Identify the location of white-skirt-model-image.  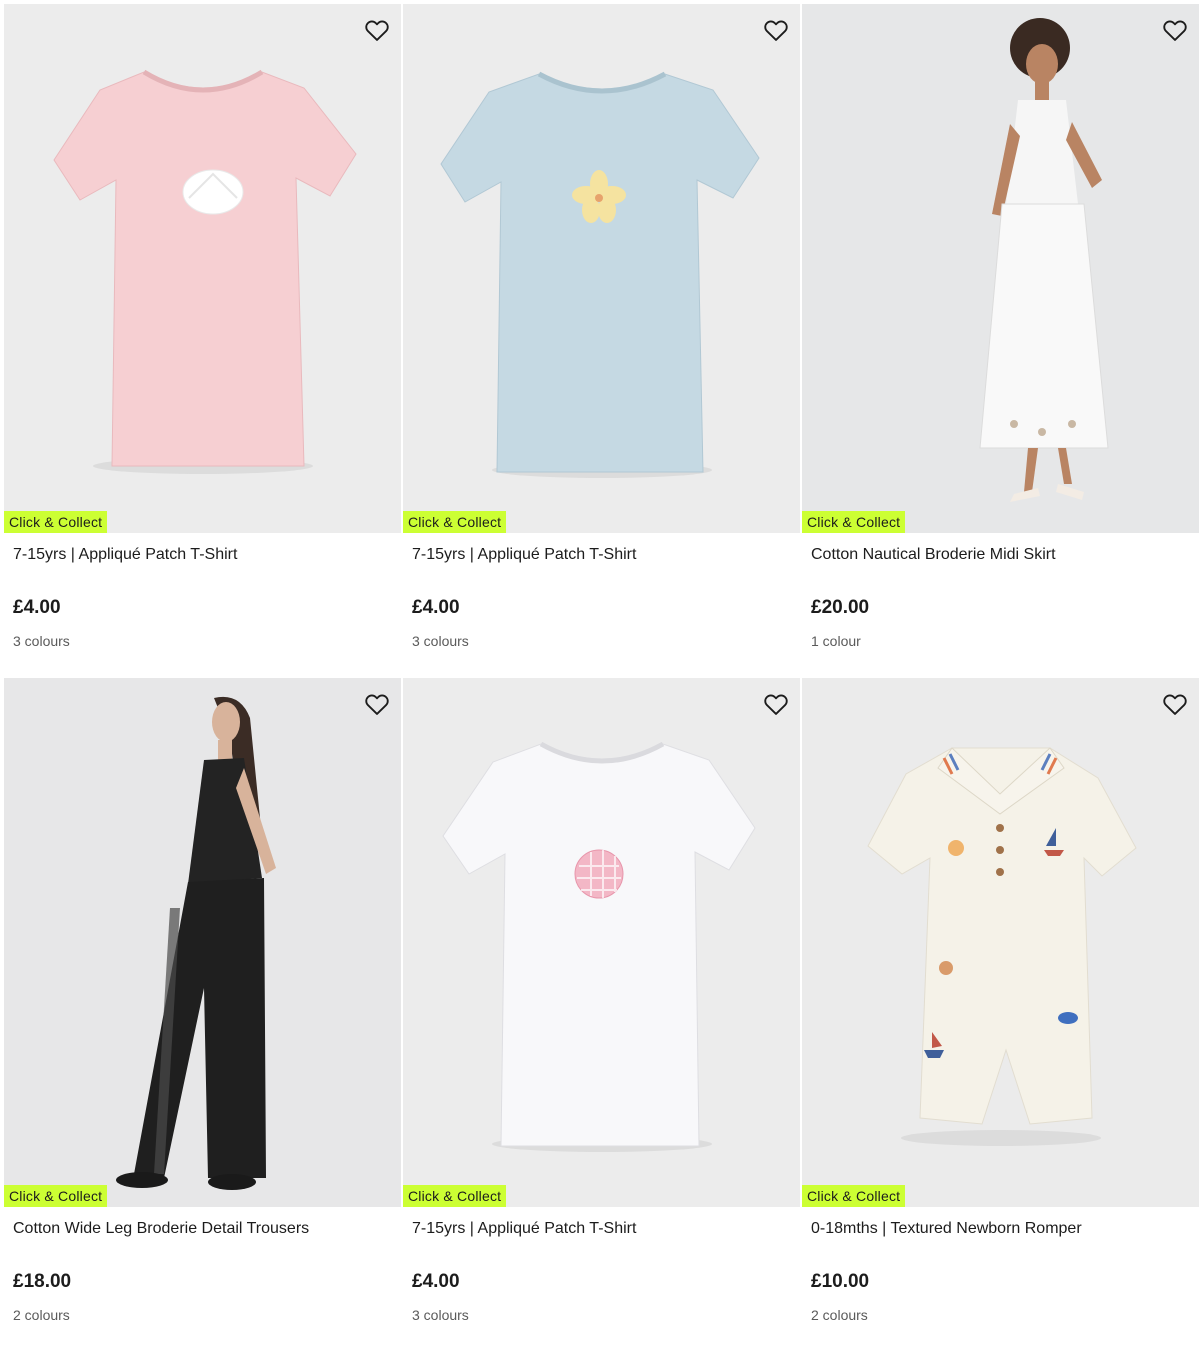
(1000, 268).